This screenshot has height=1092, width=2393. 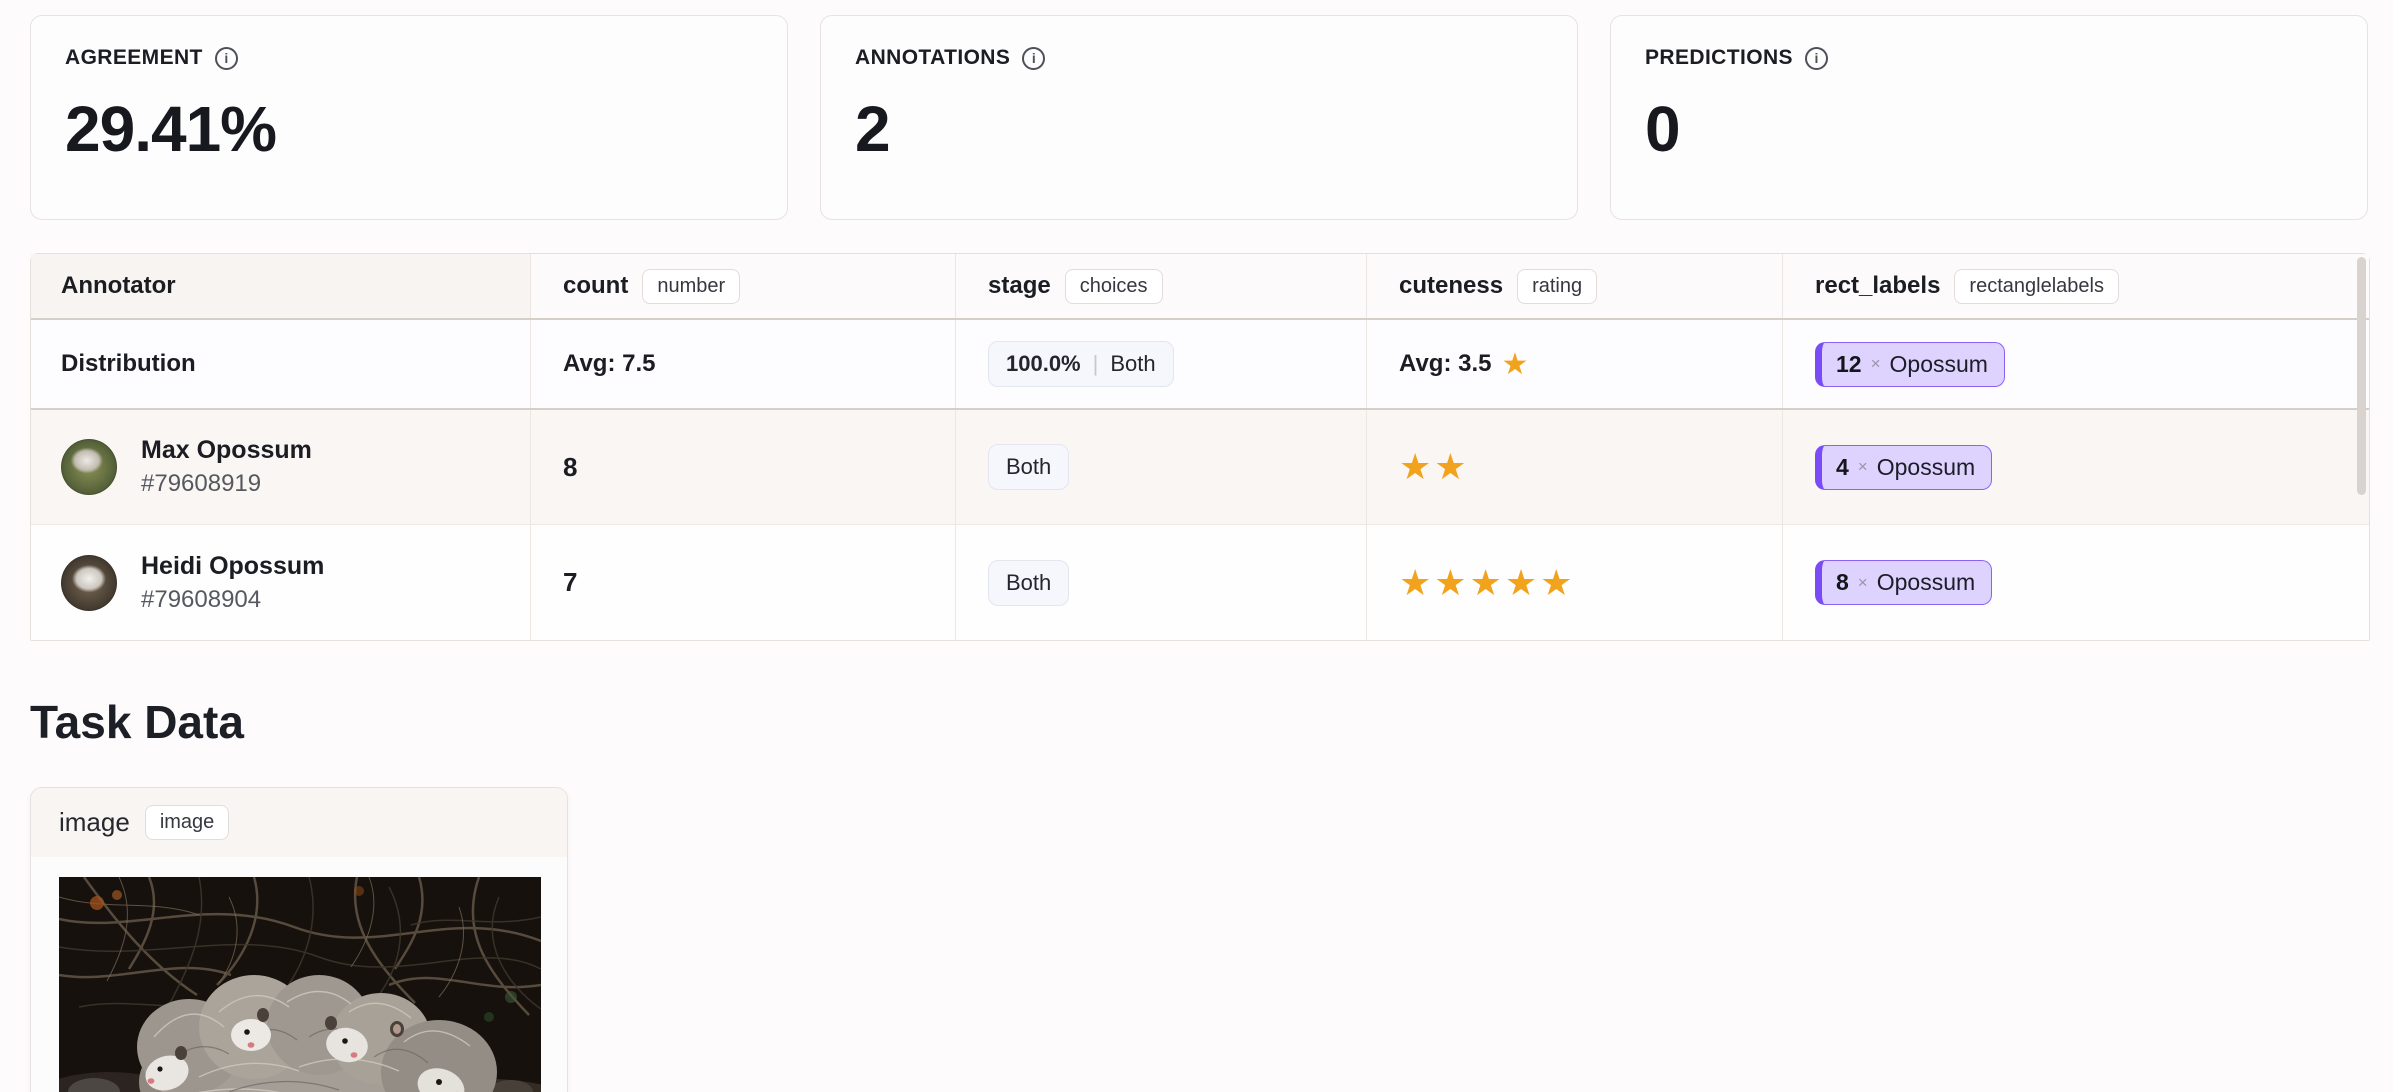 I want to click on agreement-label: AGREEMENT, so click(x=134, y=57).